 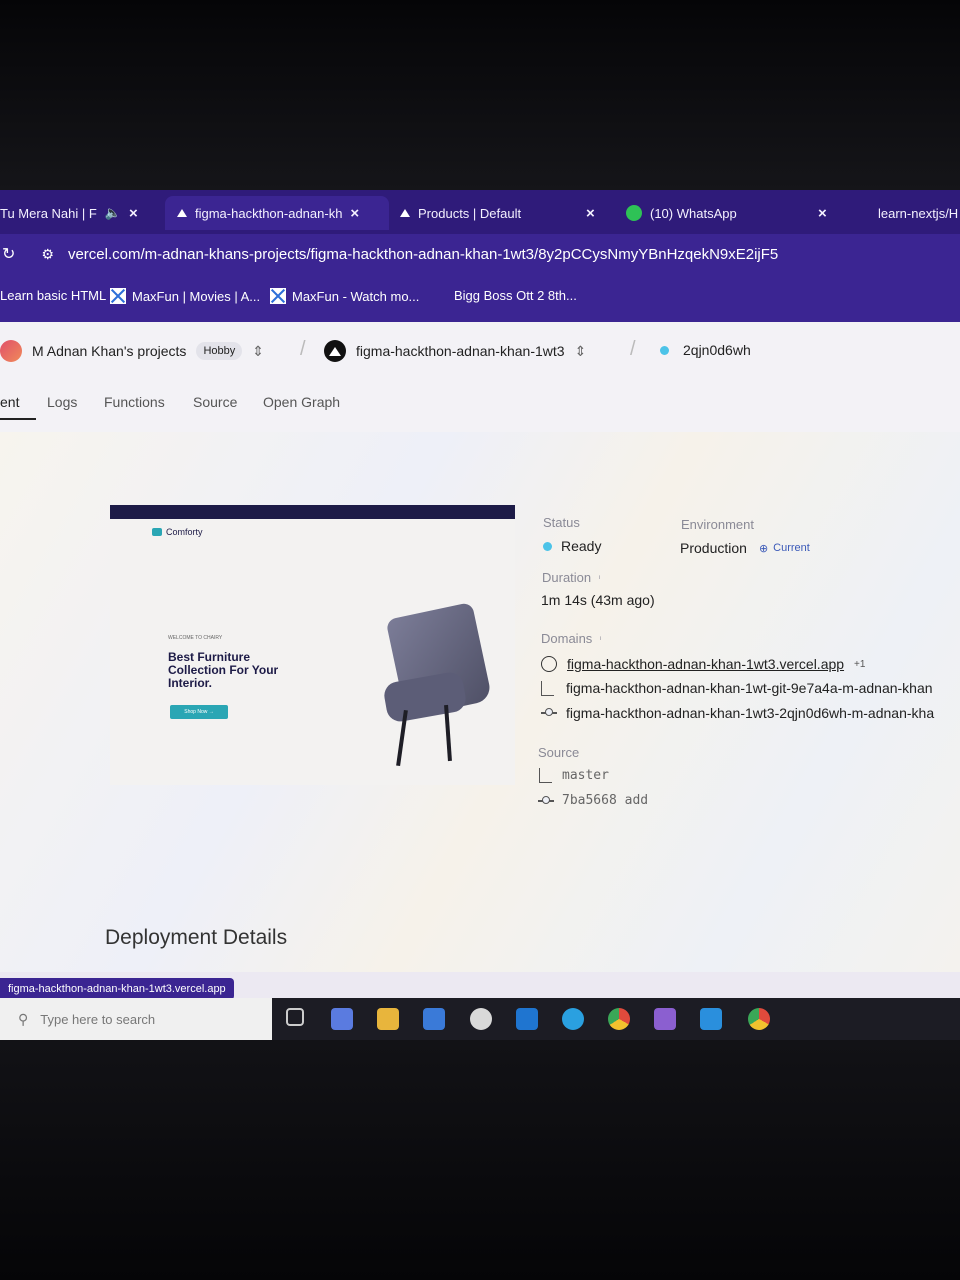 What do you see at coordinates (634, 213) in the screenshot?
I see `whatsapp-icon` at bounding box center [634, 213].